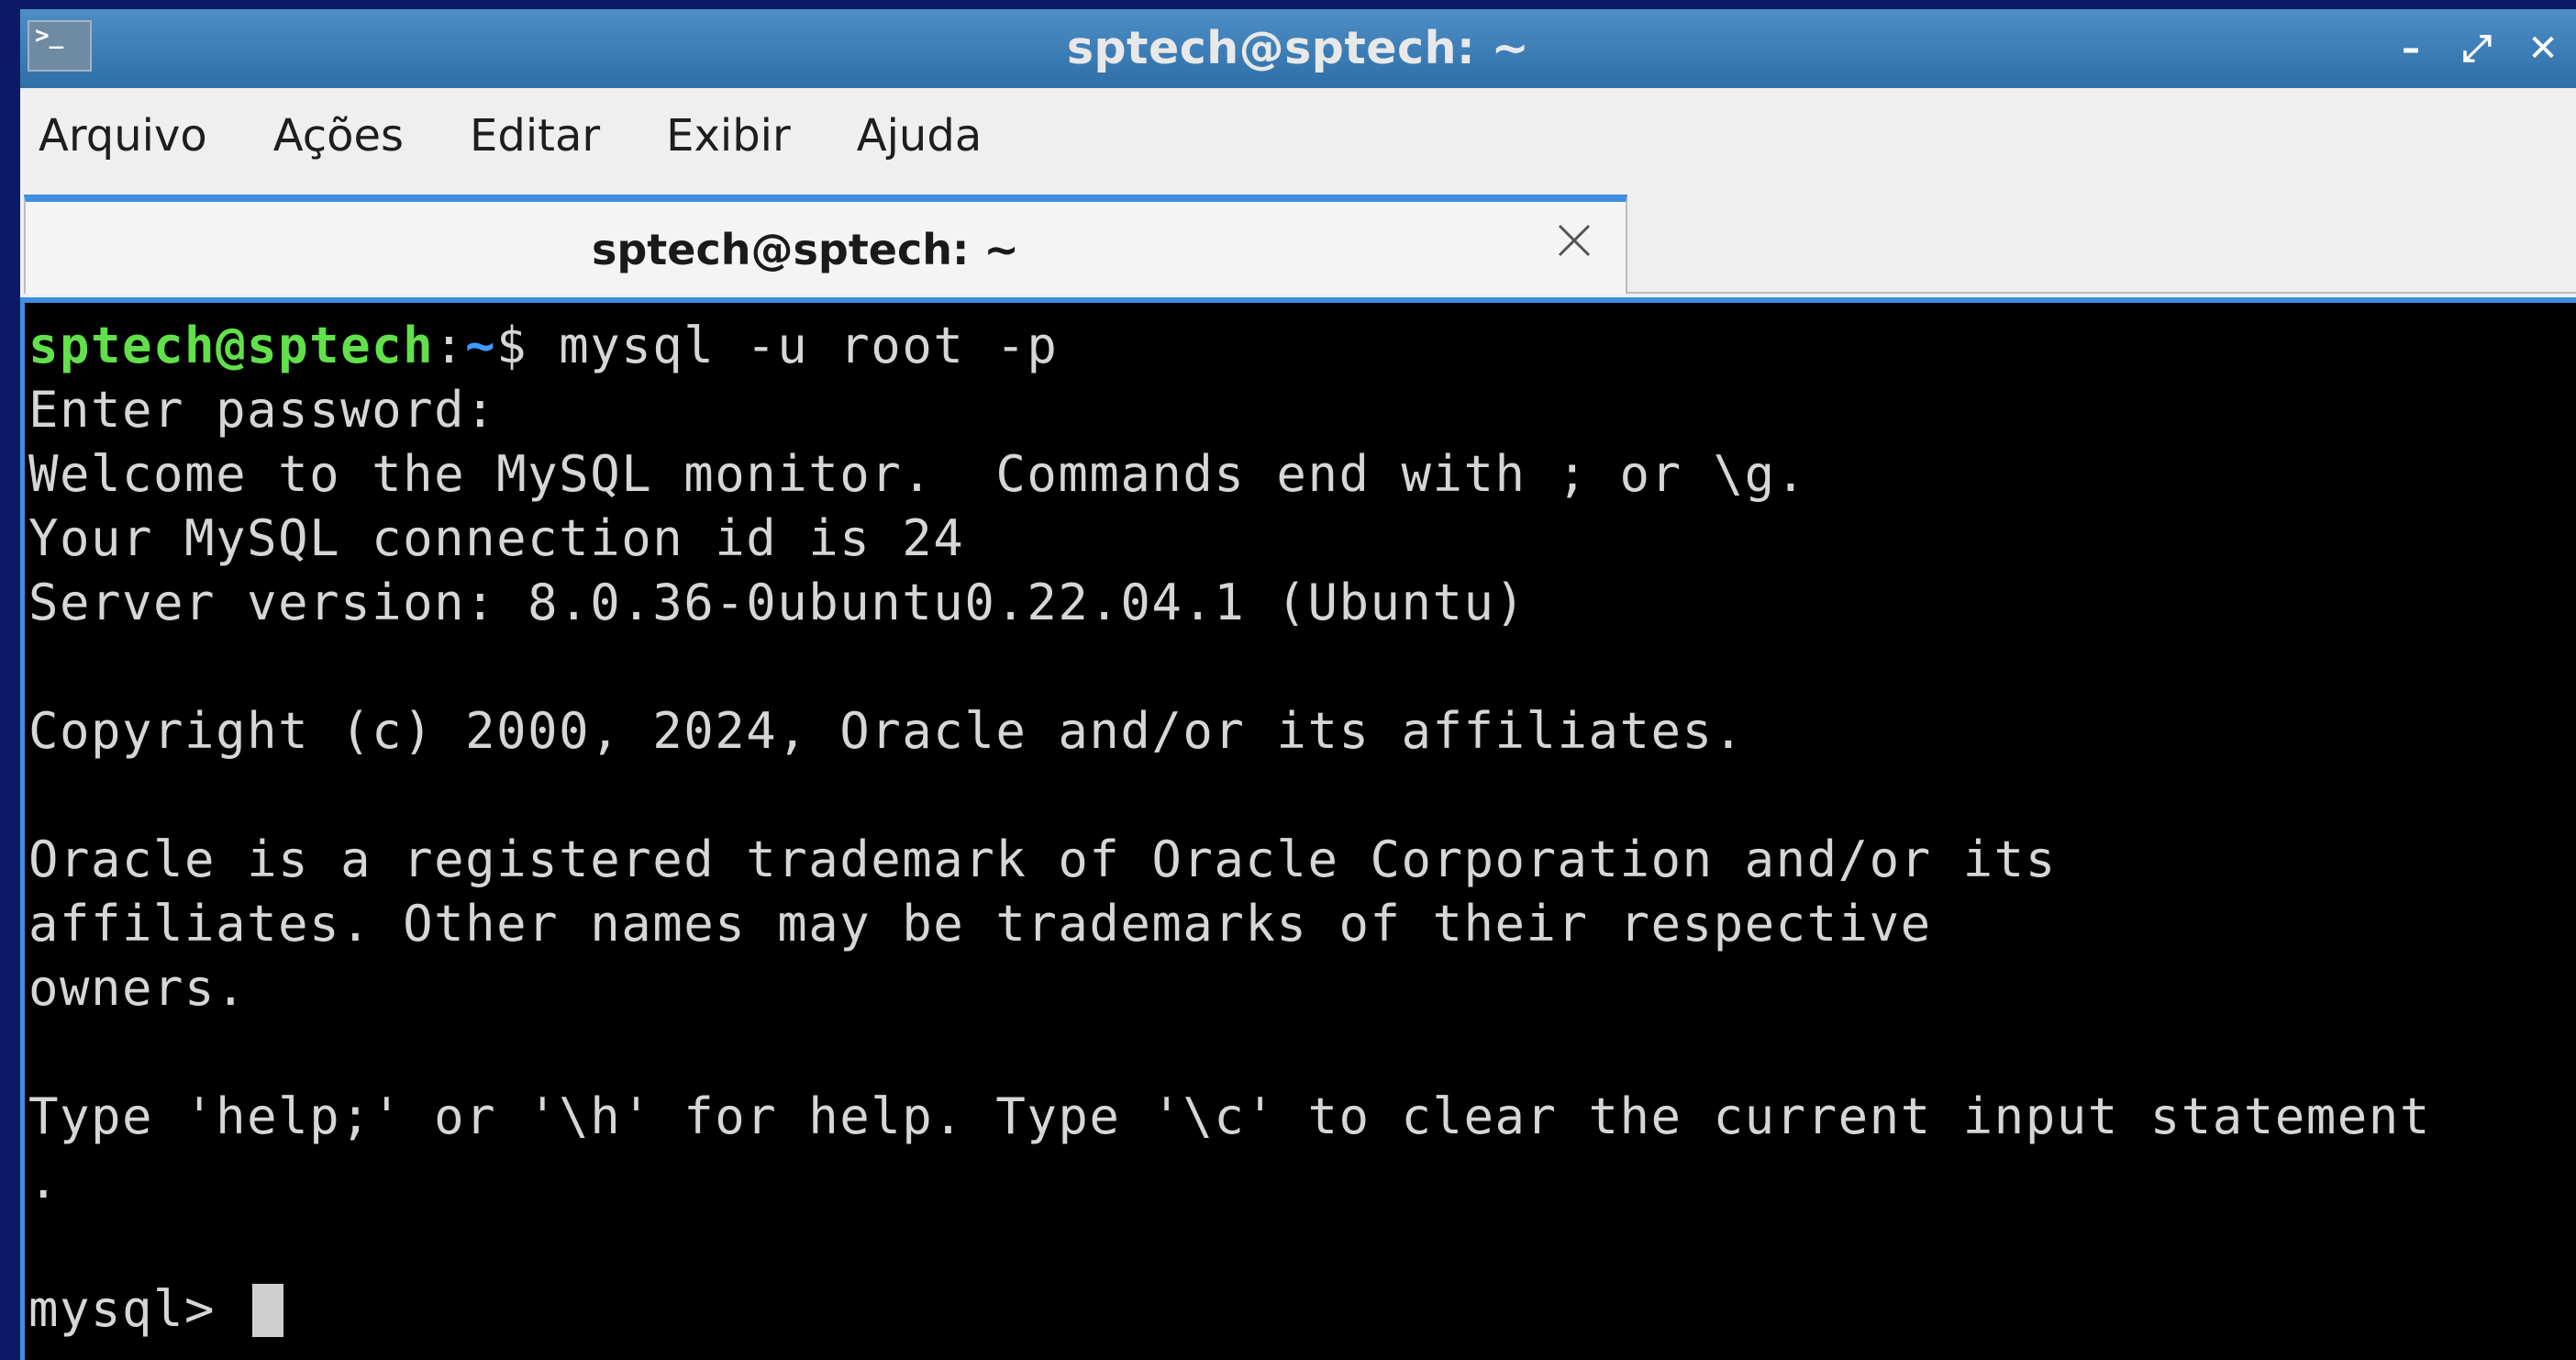  Describe the element at coordinates (535, 136) in the screenshot. I see `menu-editar: Editar` at that location.